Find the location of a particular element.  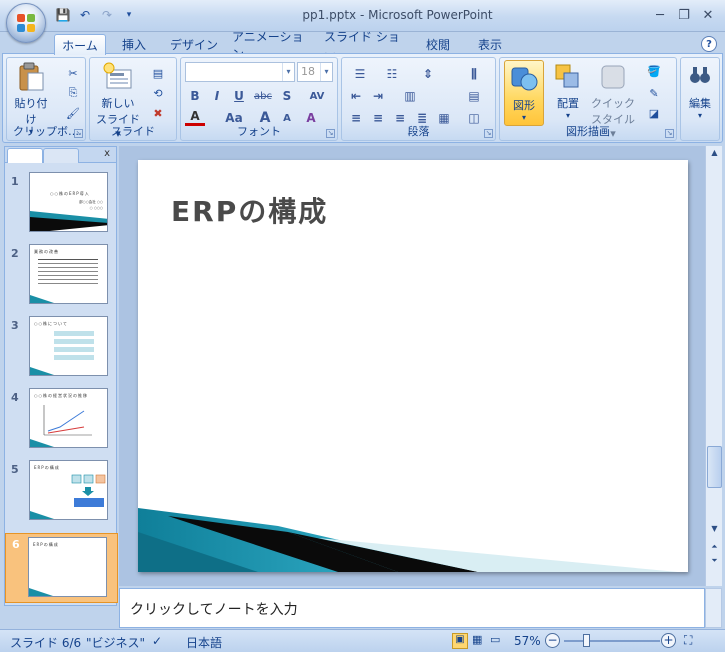

shape-fill-icon: 🪣 is located at coordinates (654, 71).